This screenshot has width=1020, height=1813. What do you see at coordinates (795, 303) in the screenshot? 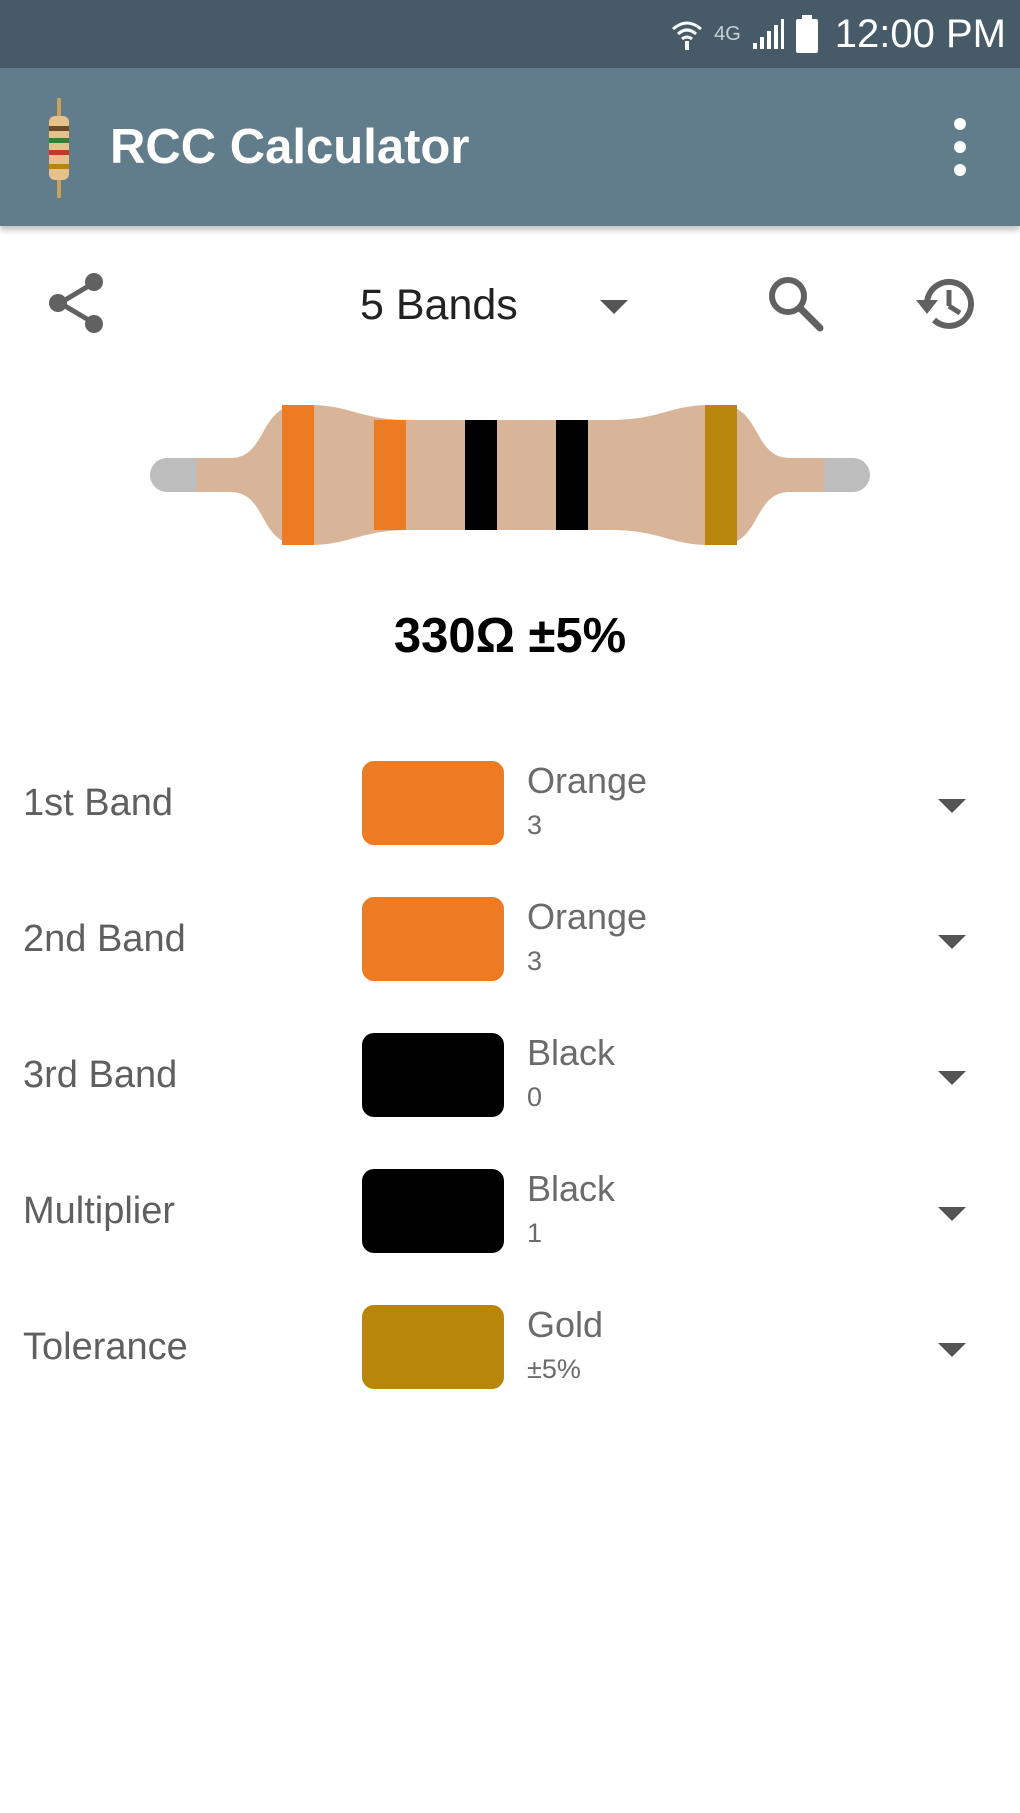
I see `search-icon` at bounding box center [795, 303].